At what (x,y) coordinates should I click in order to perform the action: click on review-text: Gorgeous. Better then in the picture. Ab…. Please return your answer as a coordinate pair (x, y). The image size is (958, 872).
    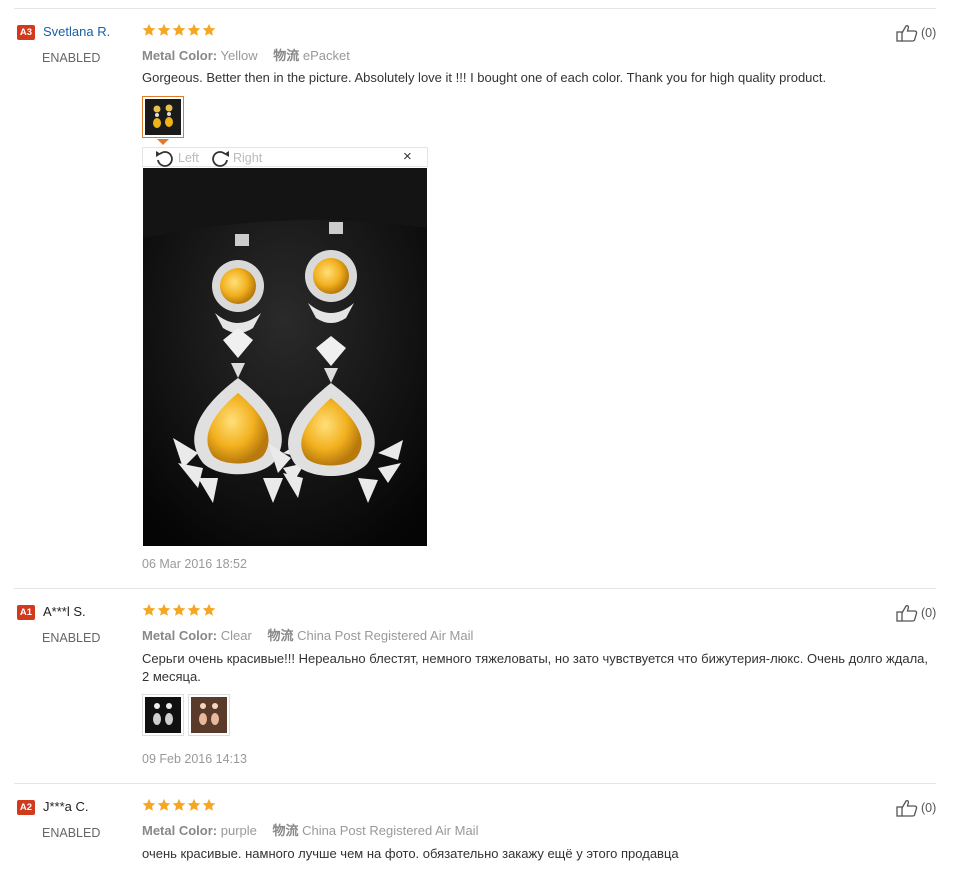
    Looking at the image, I should click on (484, 77).